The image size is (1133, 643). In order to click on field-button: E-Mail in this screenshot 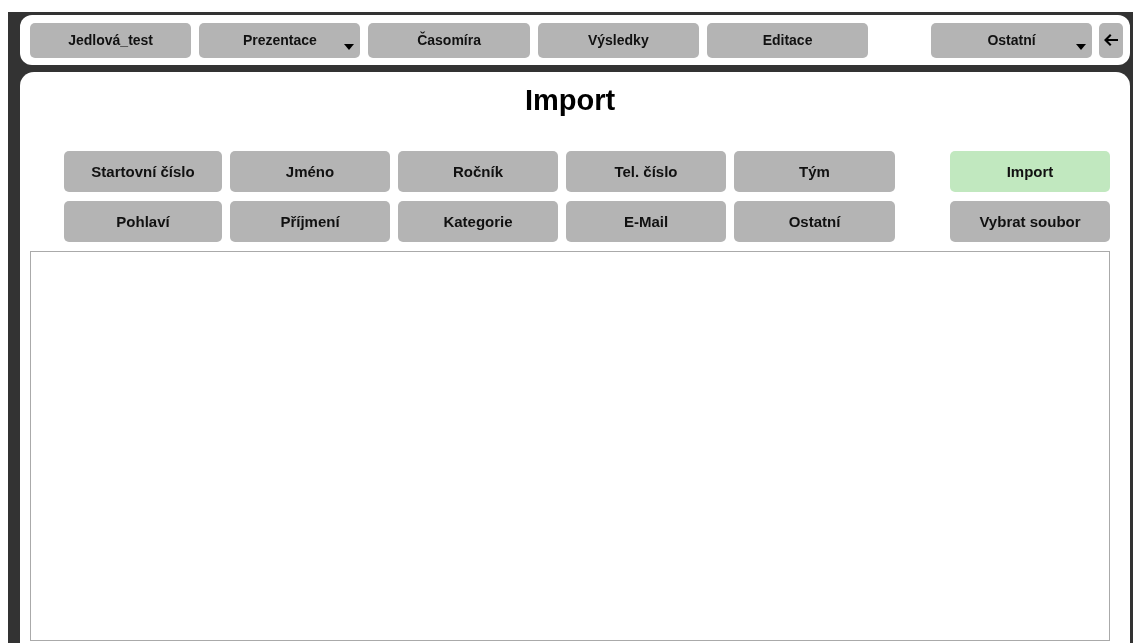, I will do `click(646, 221)`.